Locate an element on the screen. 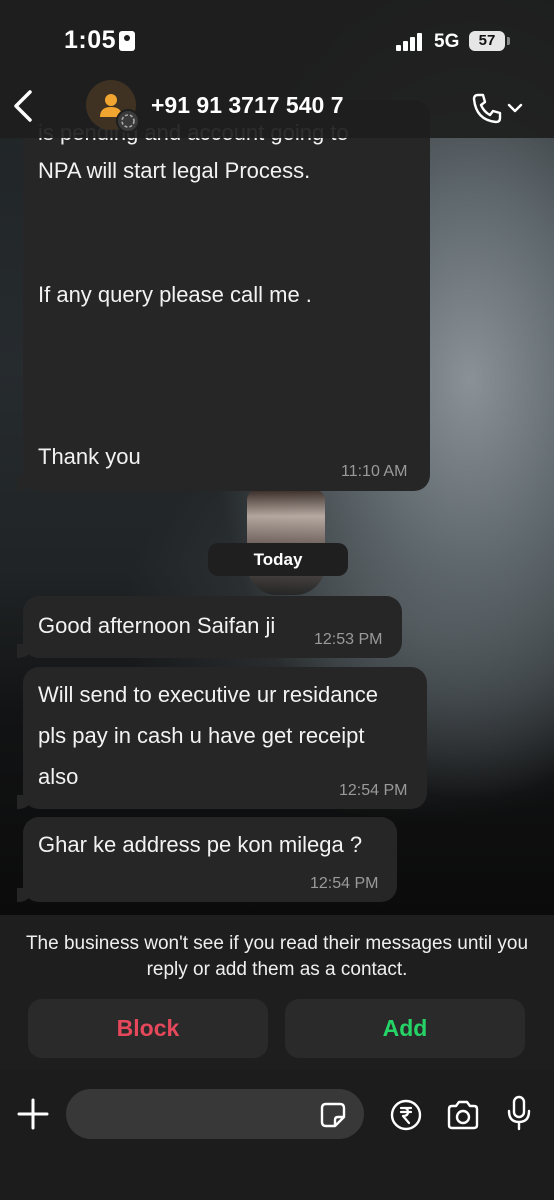 This screenshot has width=554, height=1200. add-contact-button: Add is located at coordinates (405, 1028).